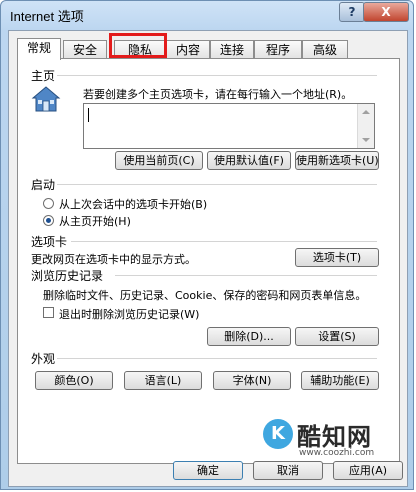 The width and height of the screenshot is (416, 492). What do you see at coordinates (337, 453) in the screenshot?
I see `watermark-url: www.coozhi.com` at bounding box center [337, 453].